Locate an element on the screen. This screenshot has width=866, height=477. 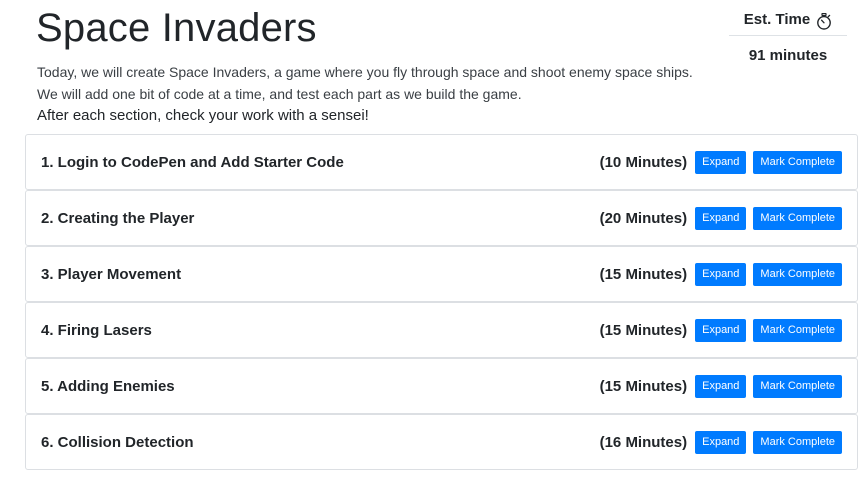
estimated-time-label-row: Est. Time is located at coordinates (788, 20).